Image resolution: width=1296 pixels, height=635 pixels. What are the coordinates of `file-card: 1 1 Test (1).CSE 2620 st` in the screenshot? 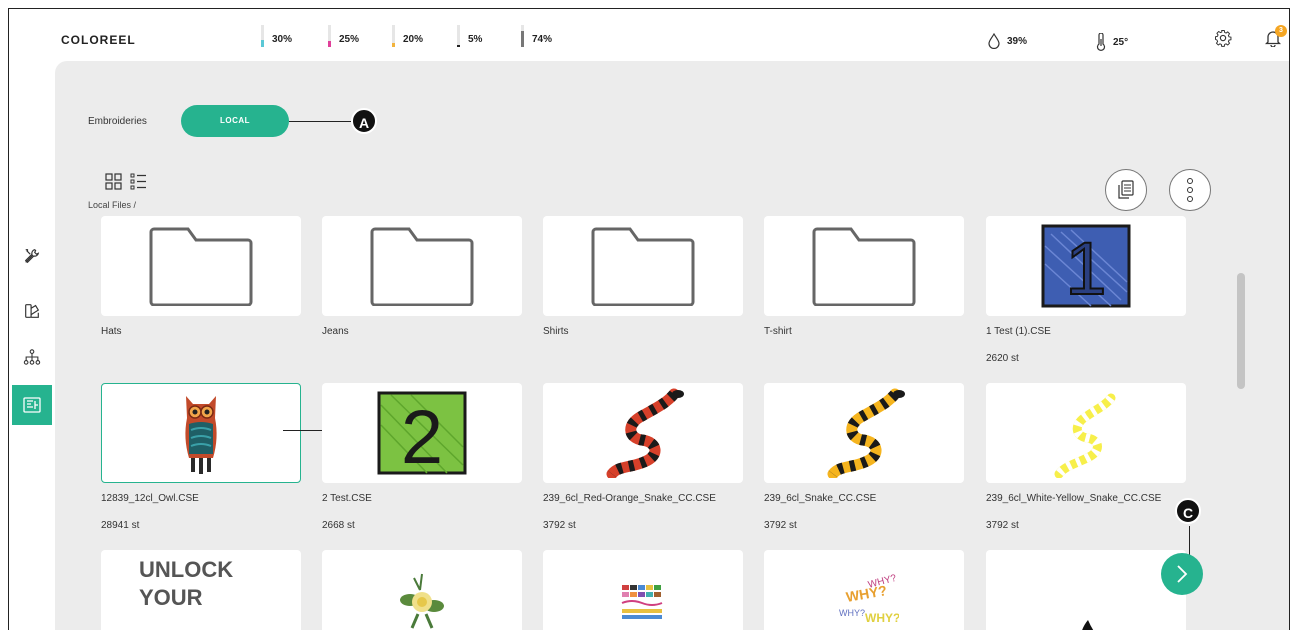 It's located at (1086, 290).